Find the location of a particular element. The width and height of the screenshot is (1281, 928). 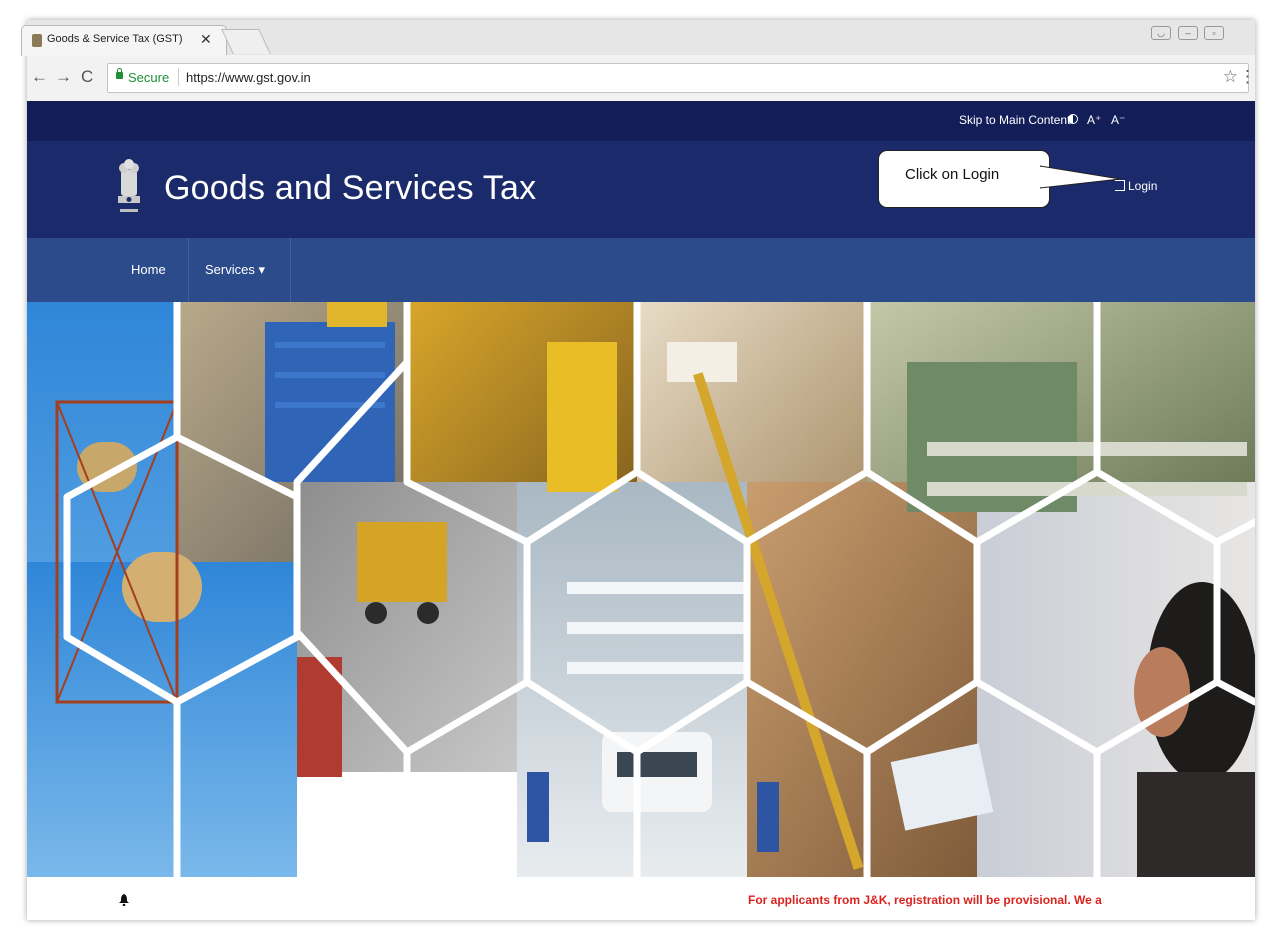

new-tab-button is located at coordinates (246, 41).